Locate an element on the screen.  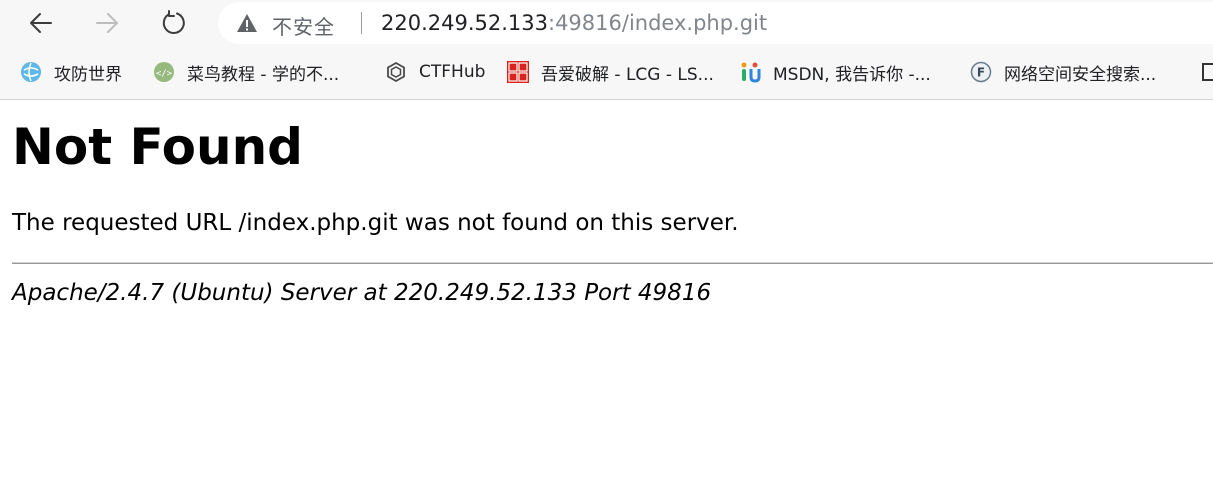
address-bar: 不安全 220.249.52.133:49816/index.php.git is located at coordinates (715, 23).